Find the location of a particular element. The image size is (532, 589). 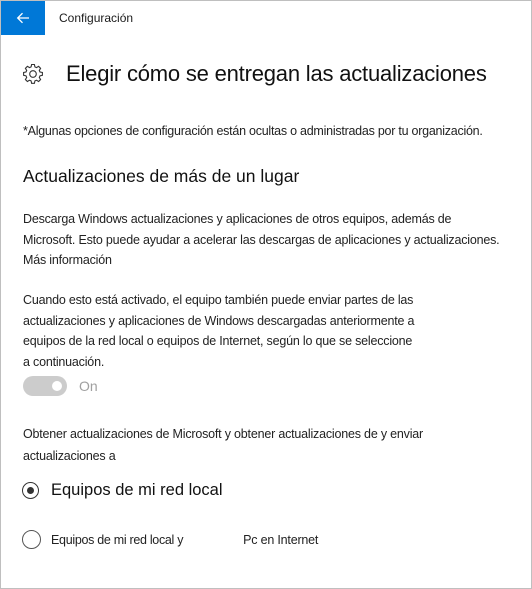

delivery-optimization-toggle-row: On is located at coordinates (60, 386).